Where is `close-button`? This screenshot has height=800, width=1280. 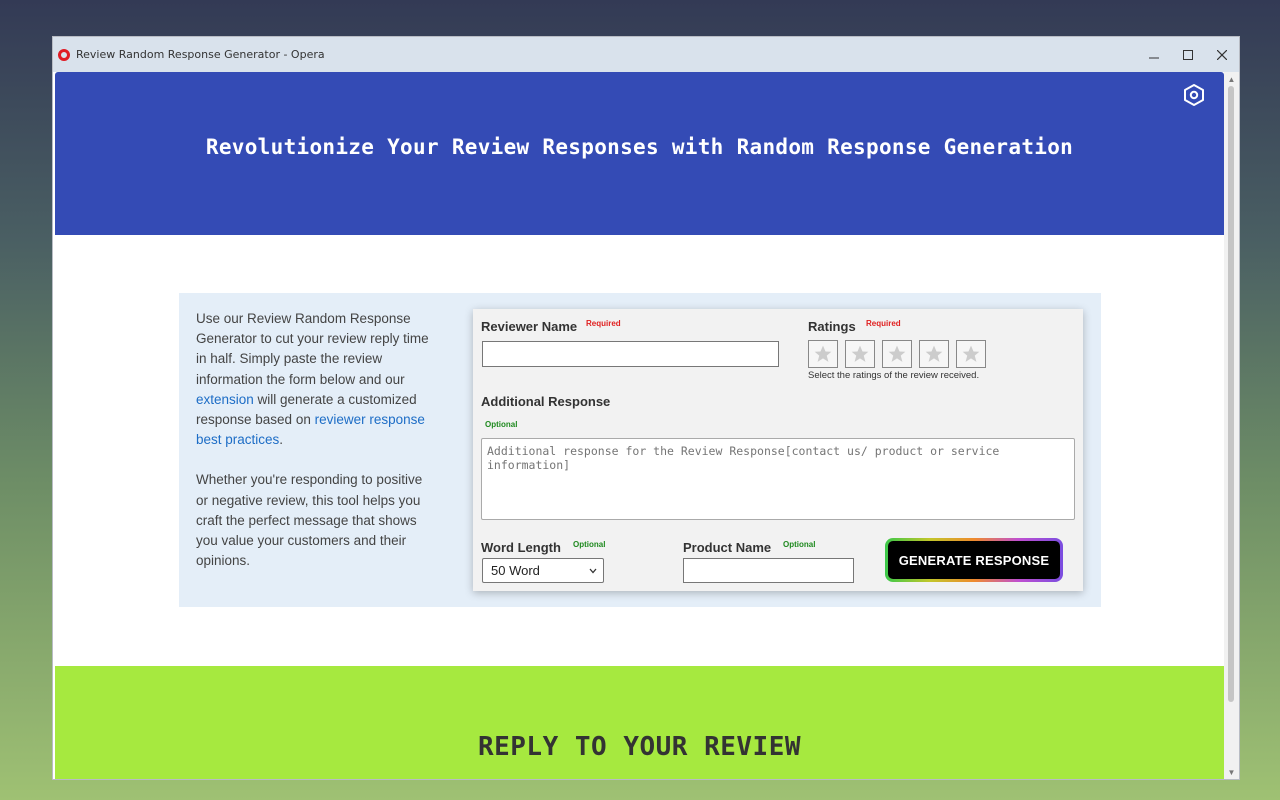
close-button is located at coordinates (1222, 54).